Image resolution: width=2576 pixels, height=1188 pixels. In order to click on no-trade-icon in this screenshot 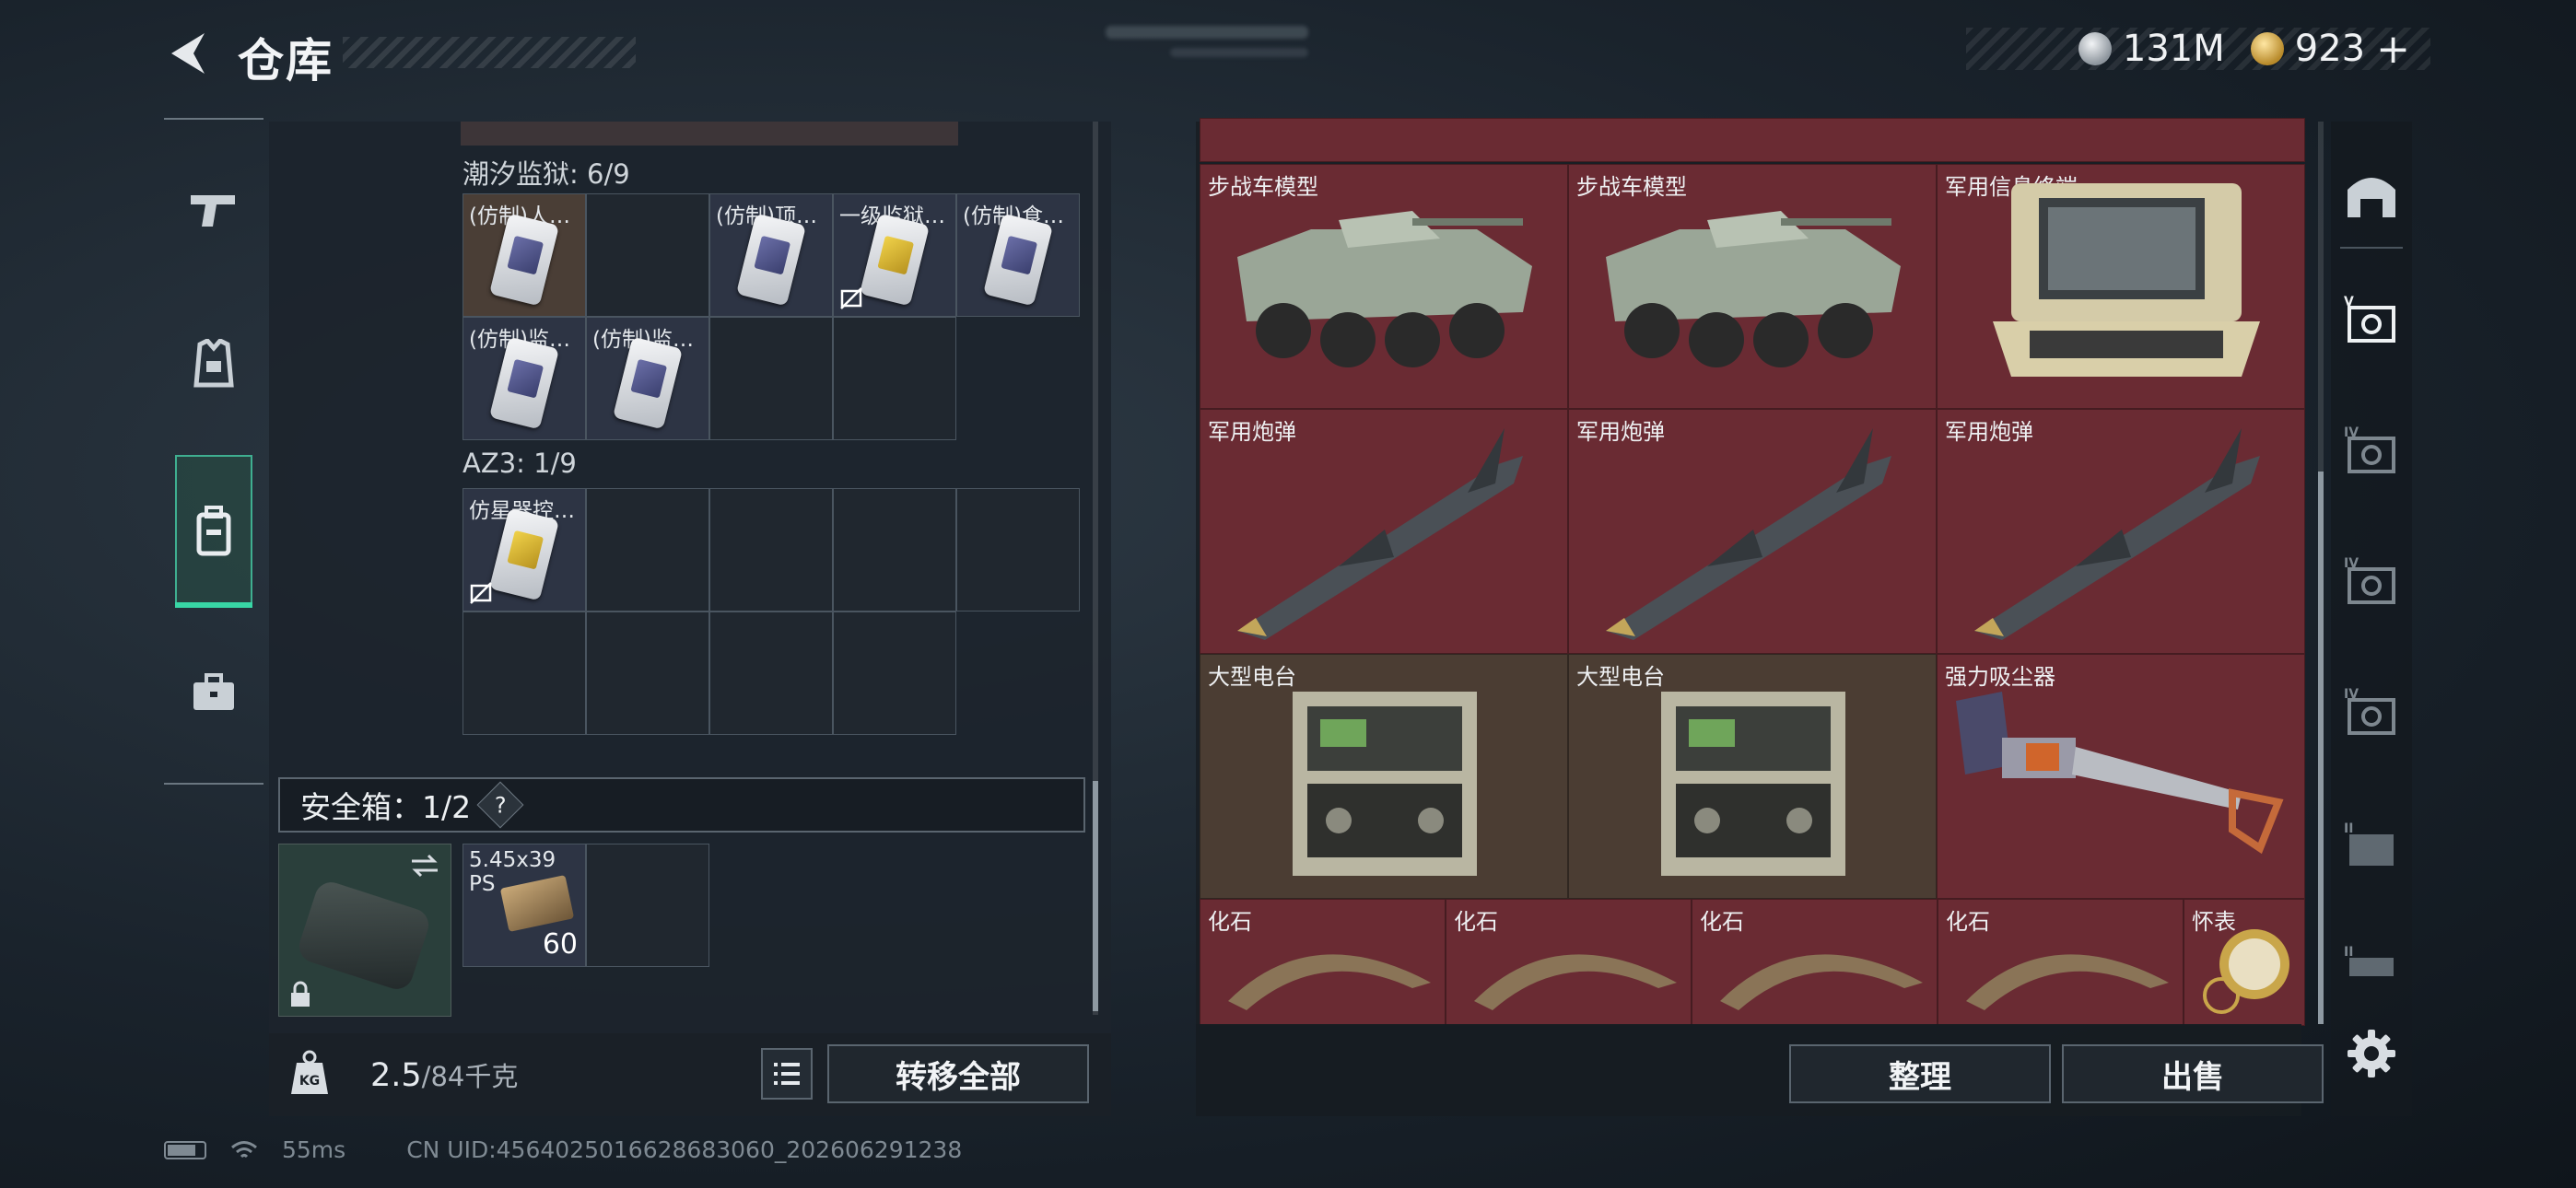, I will do `click(851, 298)`.